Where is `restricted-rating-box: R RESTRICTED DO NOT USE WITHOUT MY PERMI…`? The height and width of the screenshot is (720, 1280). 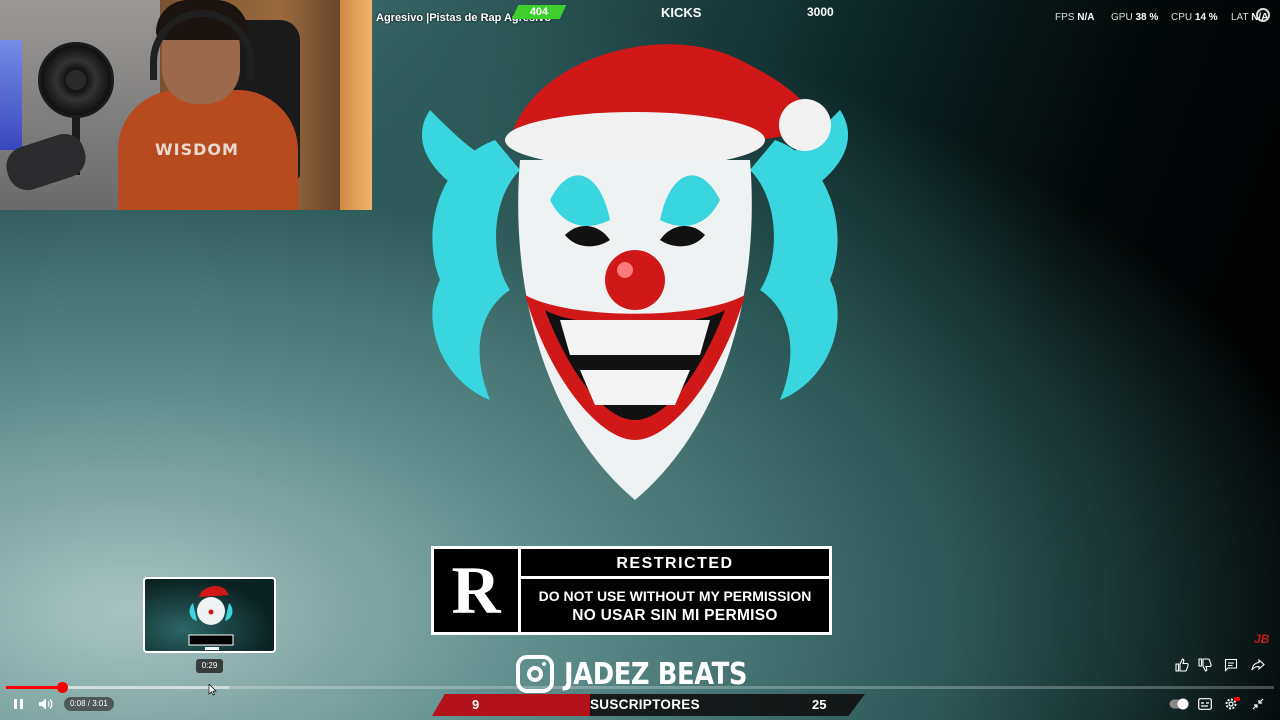 restricted-rating-box: R RESTRICTED DO NOT USE WITHOUT MY PERMI… is located at coordinates (631, 590).